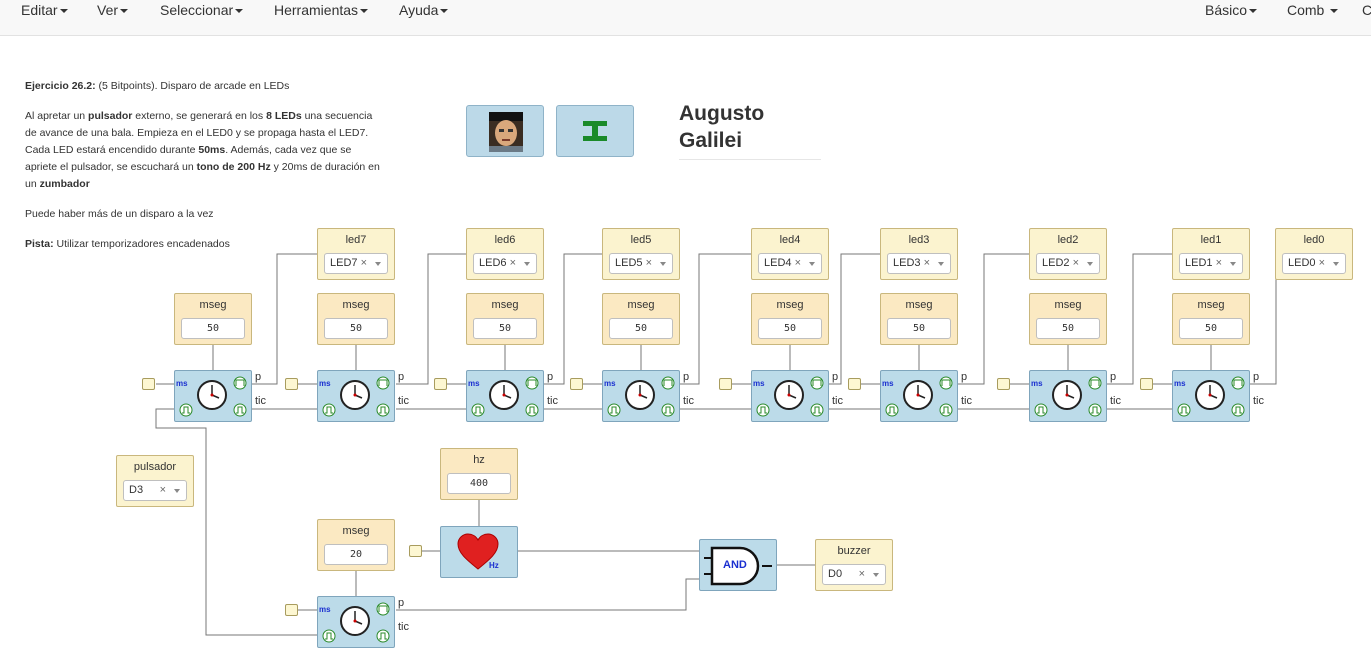  Describe the element at coordinates (479, 483) in the screenshot. I see `hz-input: 400` at that location.